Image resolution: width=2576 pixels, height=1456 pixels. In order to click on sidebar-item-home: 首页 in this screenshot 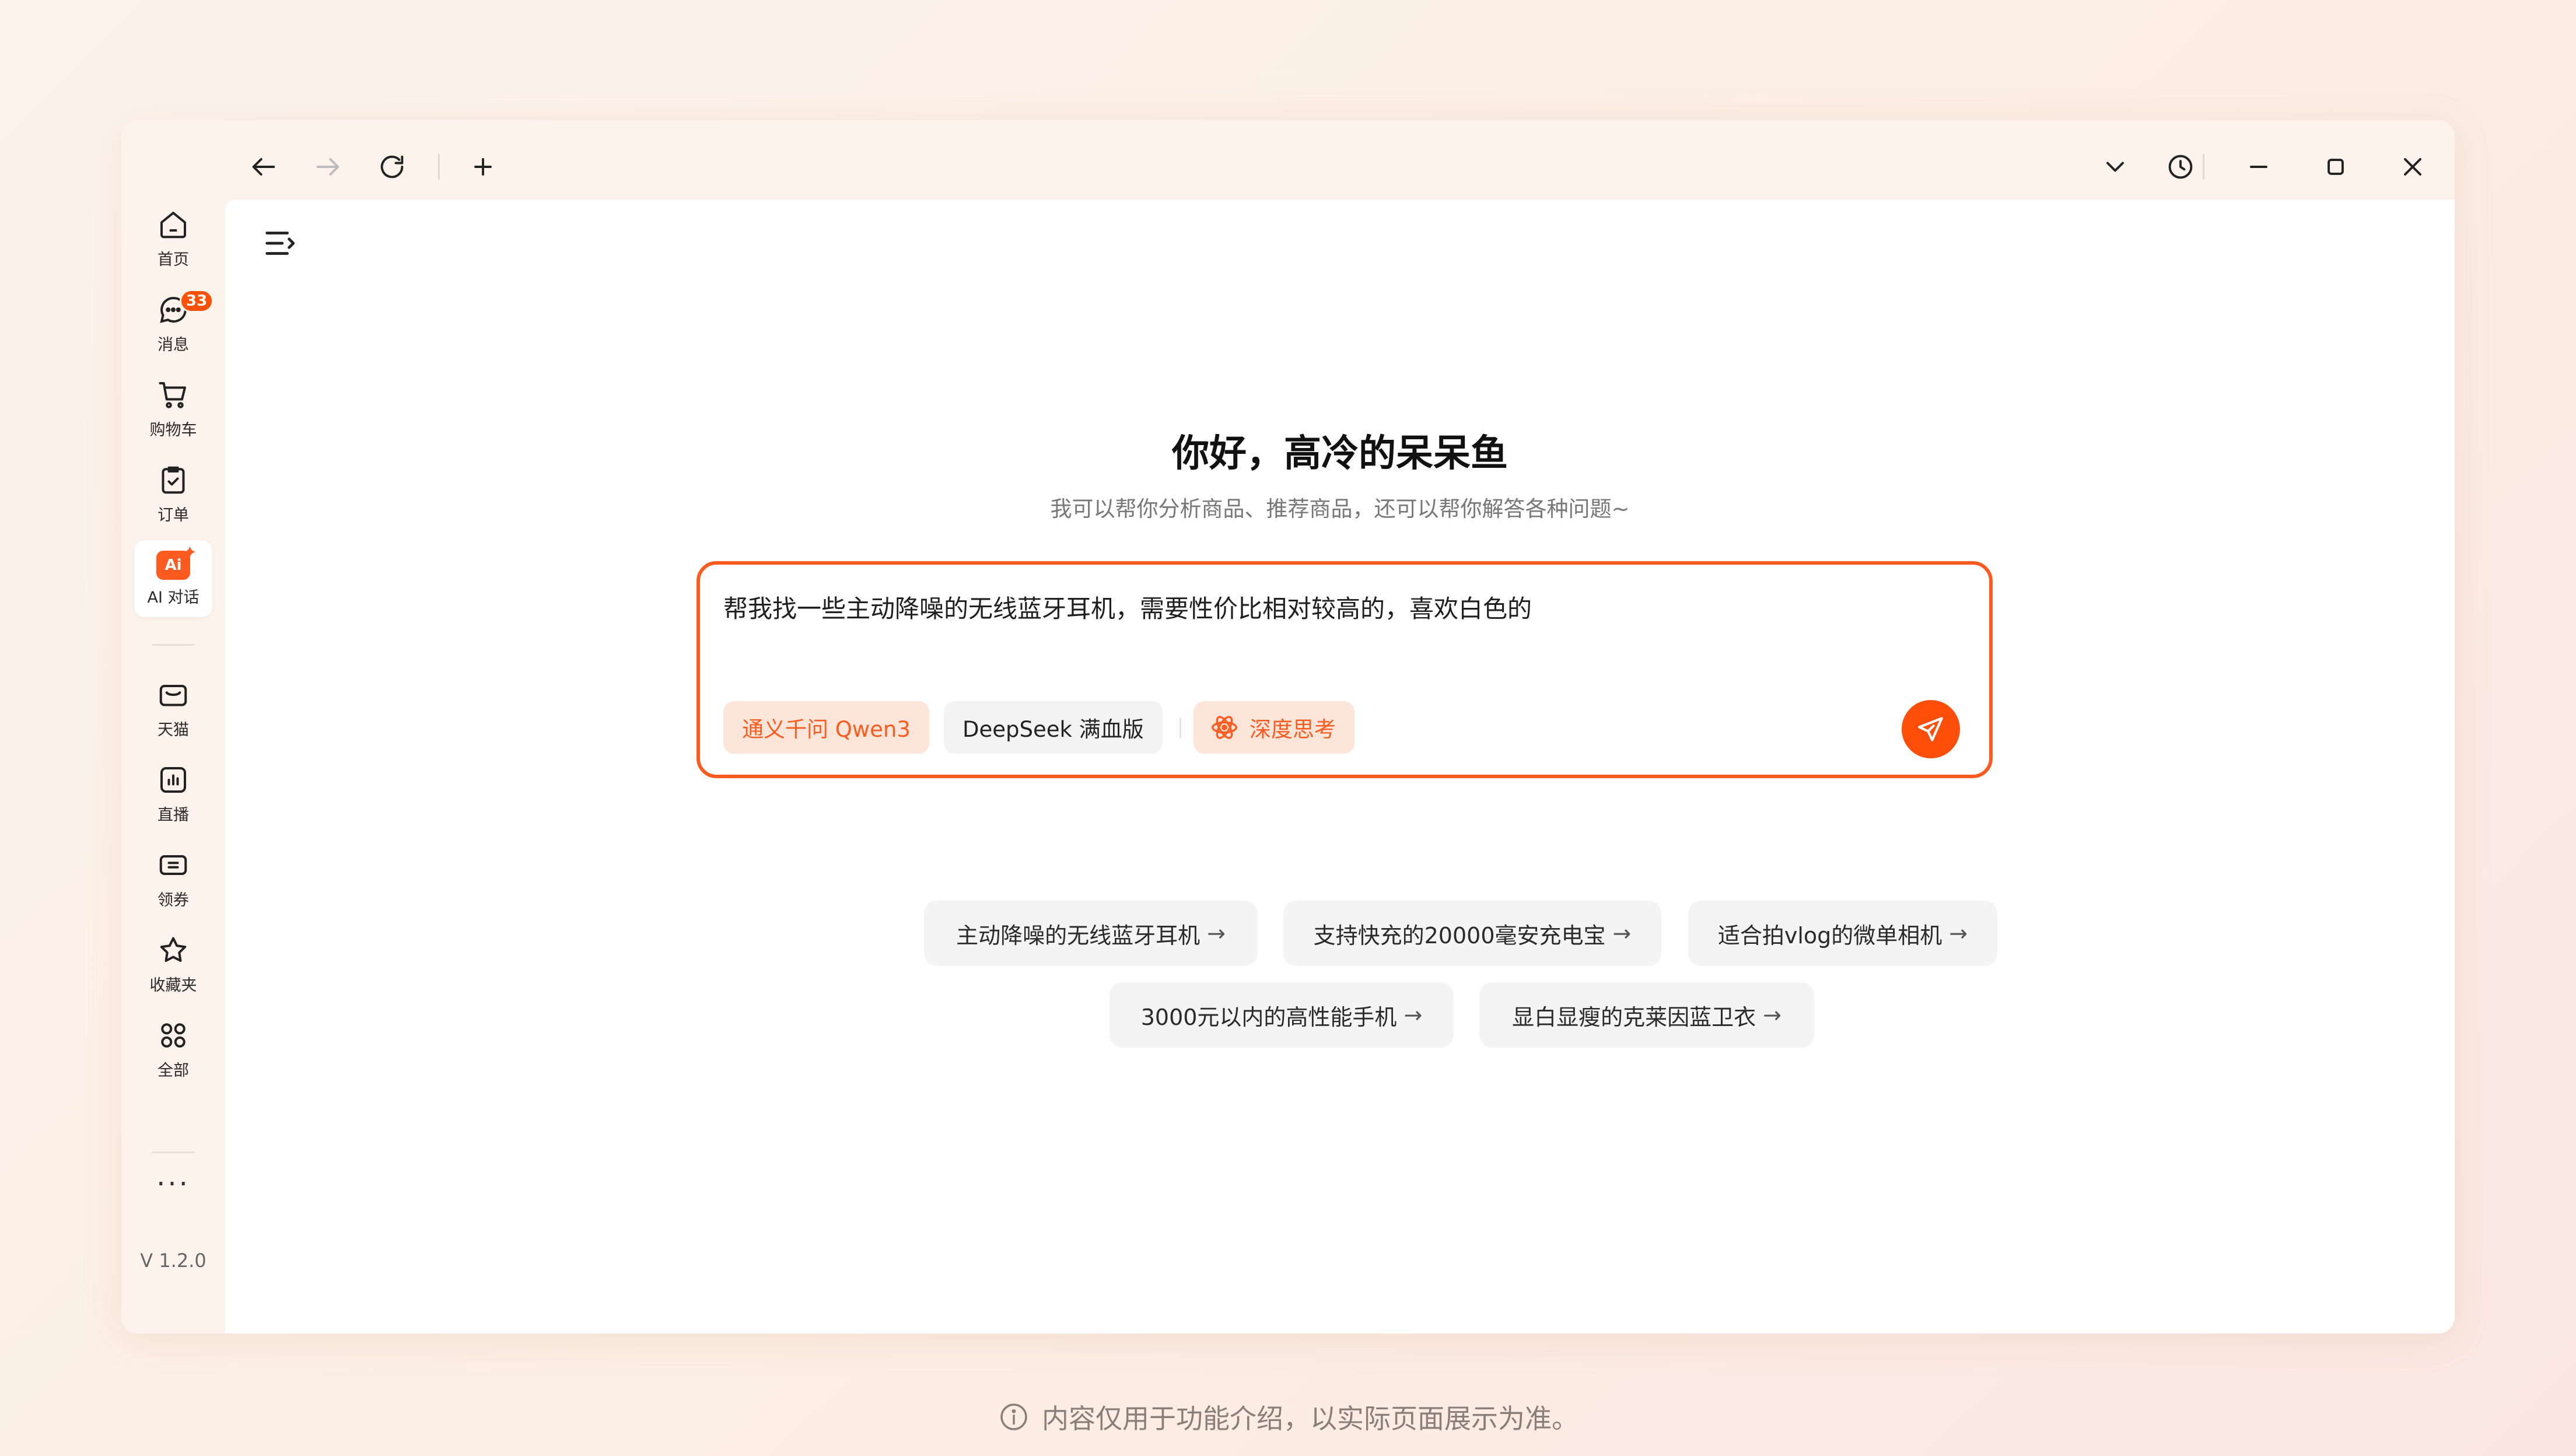, I will do `click(173, 238)`.